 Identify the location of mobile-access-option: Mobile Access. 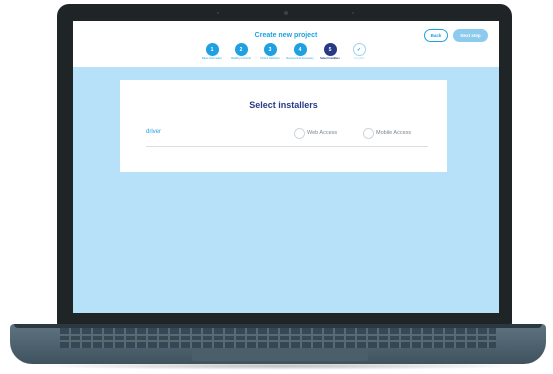
(387, 133).